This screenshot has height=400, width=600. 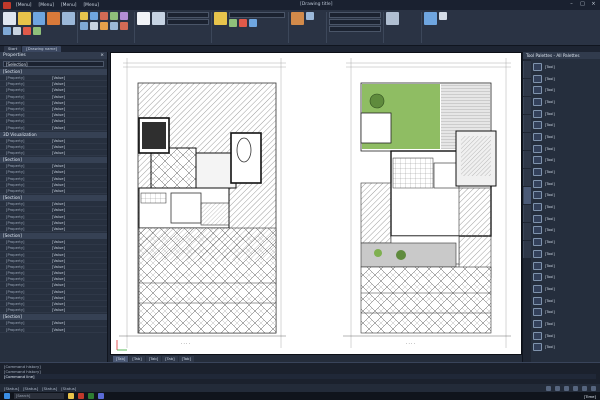 I want to click on insert-block-icon, so click(x=297, y=18).